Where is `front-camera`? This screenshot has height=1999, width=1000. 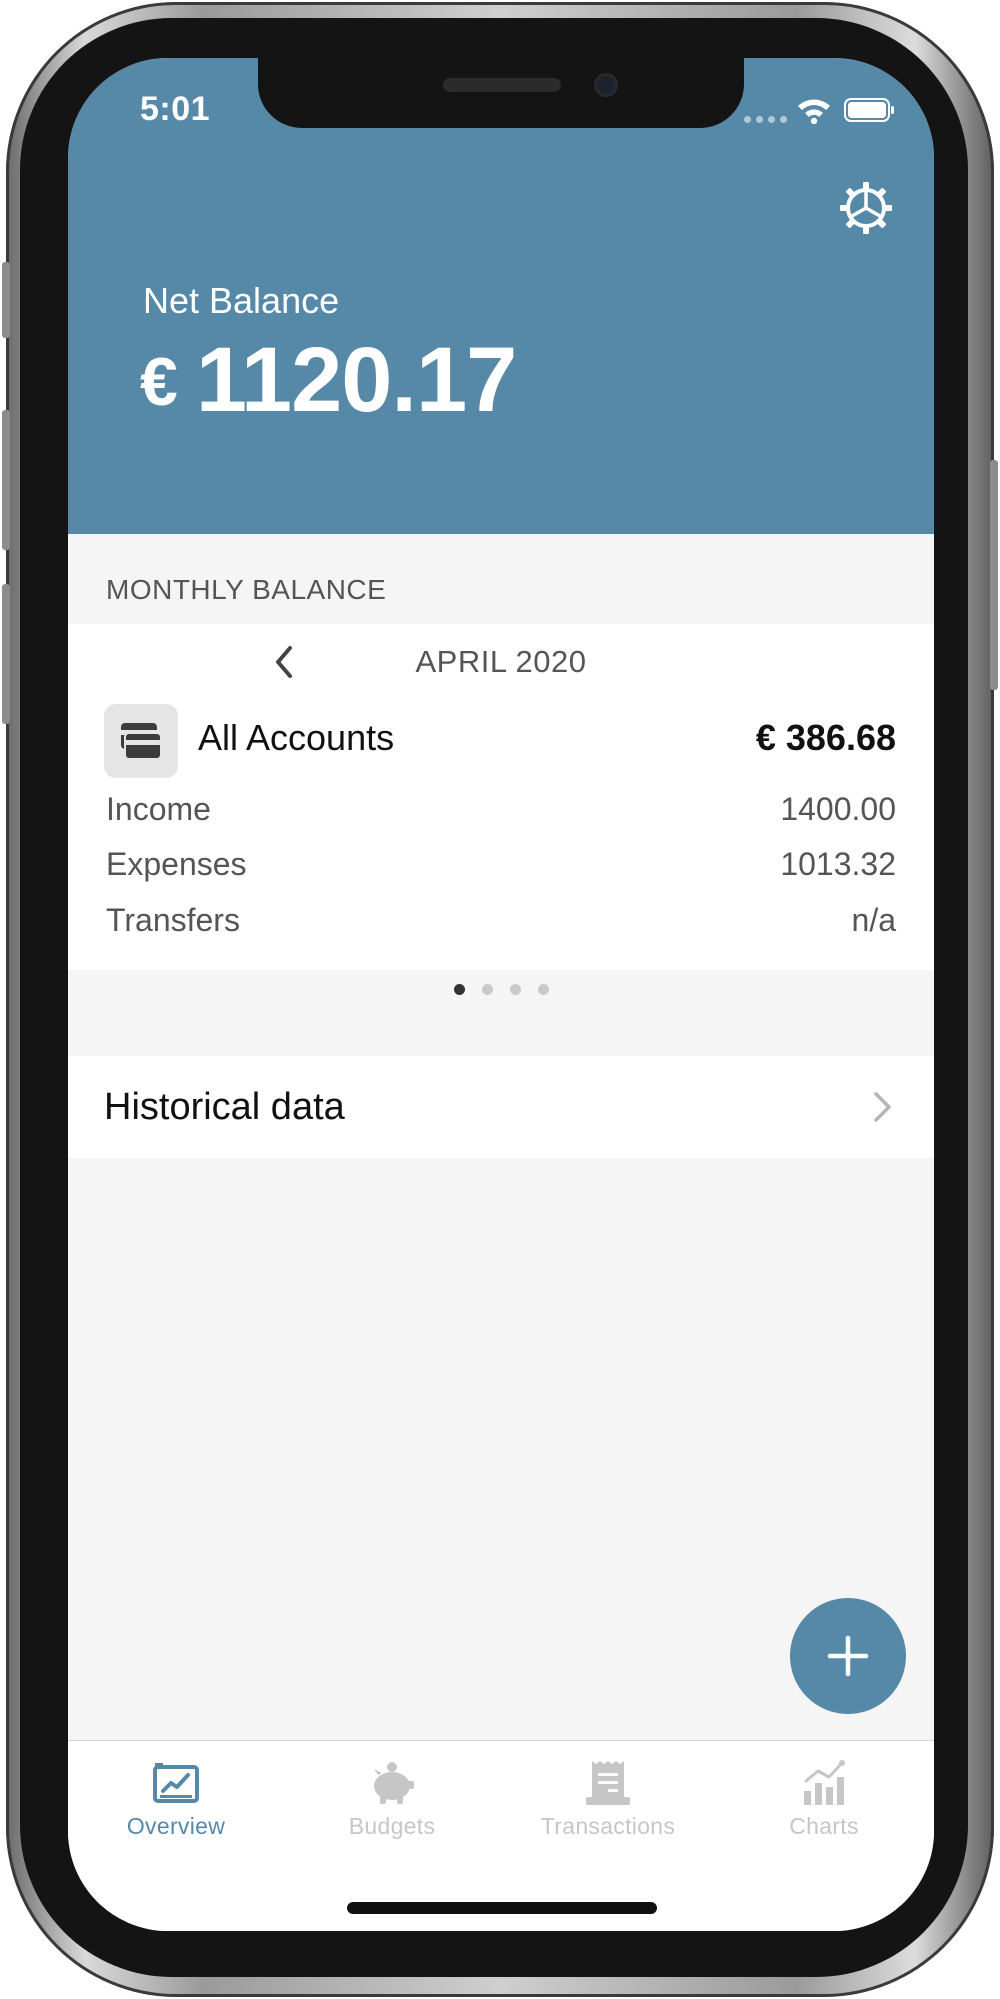 front-camera is located at coordinates (606, 85).